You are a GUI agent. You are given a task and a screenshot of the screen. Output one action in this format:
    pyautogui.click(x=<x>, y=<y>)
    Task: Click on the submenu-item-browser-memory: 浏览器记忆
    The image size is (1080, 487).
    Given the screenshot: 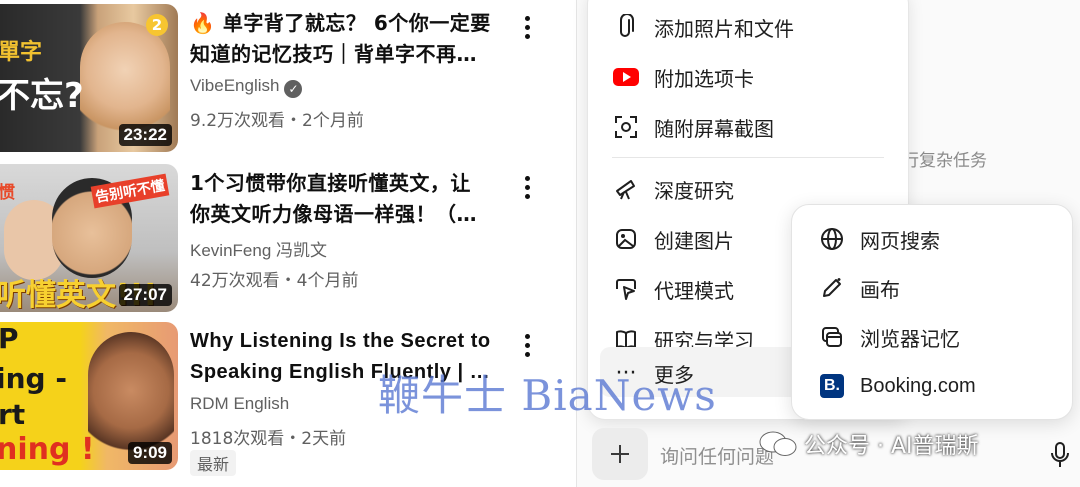 What is the action you would take?
    pyautogui.click(x=889, y=337)
    